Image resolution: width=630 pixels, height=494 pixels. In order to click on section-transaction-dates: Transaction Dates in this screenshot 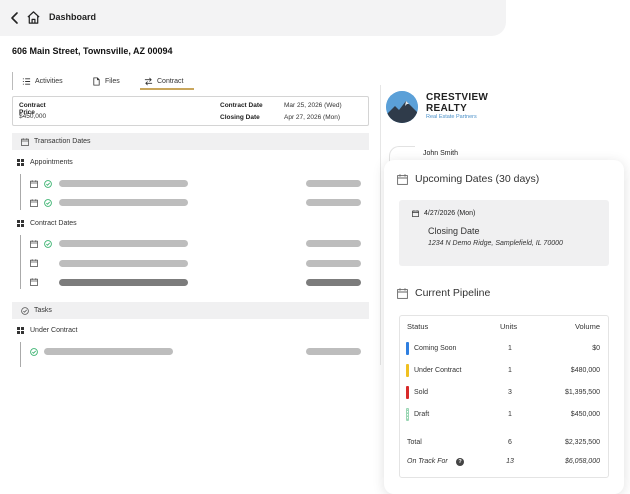, I will do `click(190, 141)`.